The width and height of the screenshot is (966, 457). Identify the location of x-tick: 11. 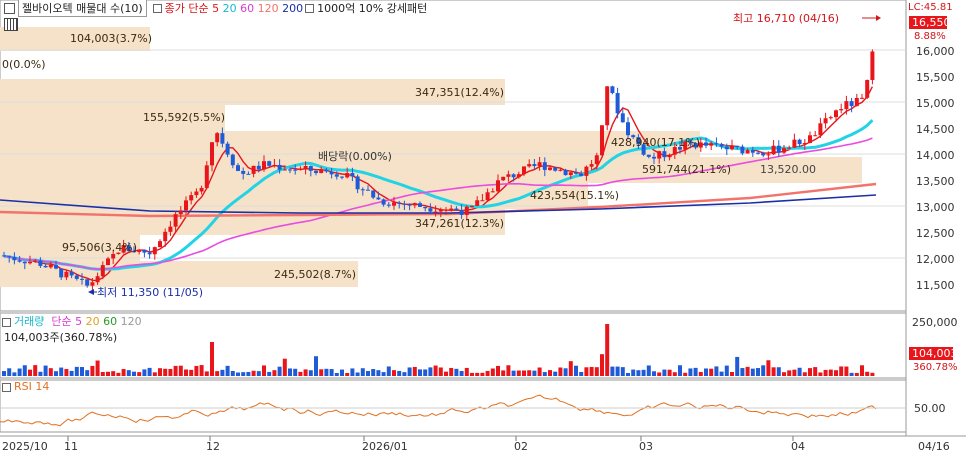
(71, 446).